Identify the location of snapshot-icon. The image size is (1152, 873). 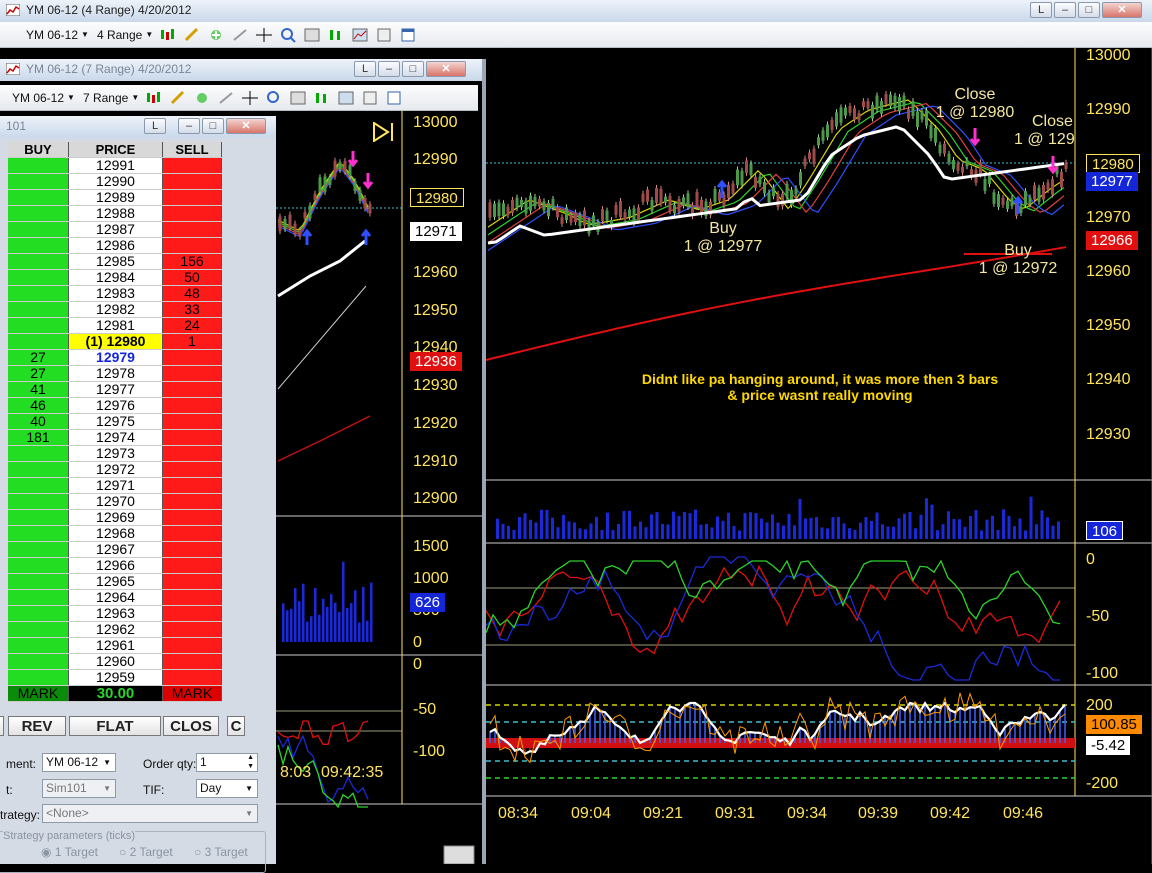
(370, 98).